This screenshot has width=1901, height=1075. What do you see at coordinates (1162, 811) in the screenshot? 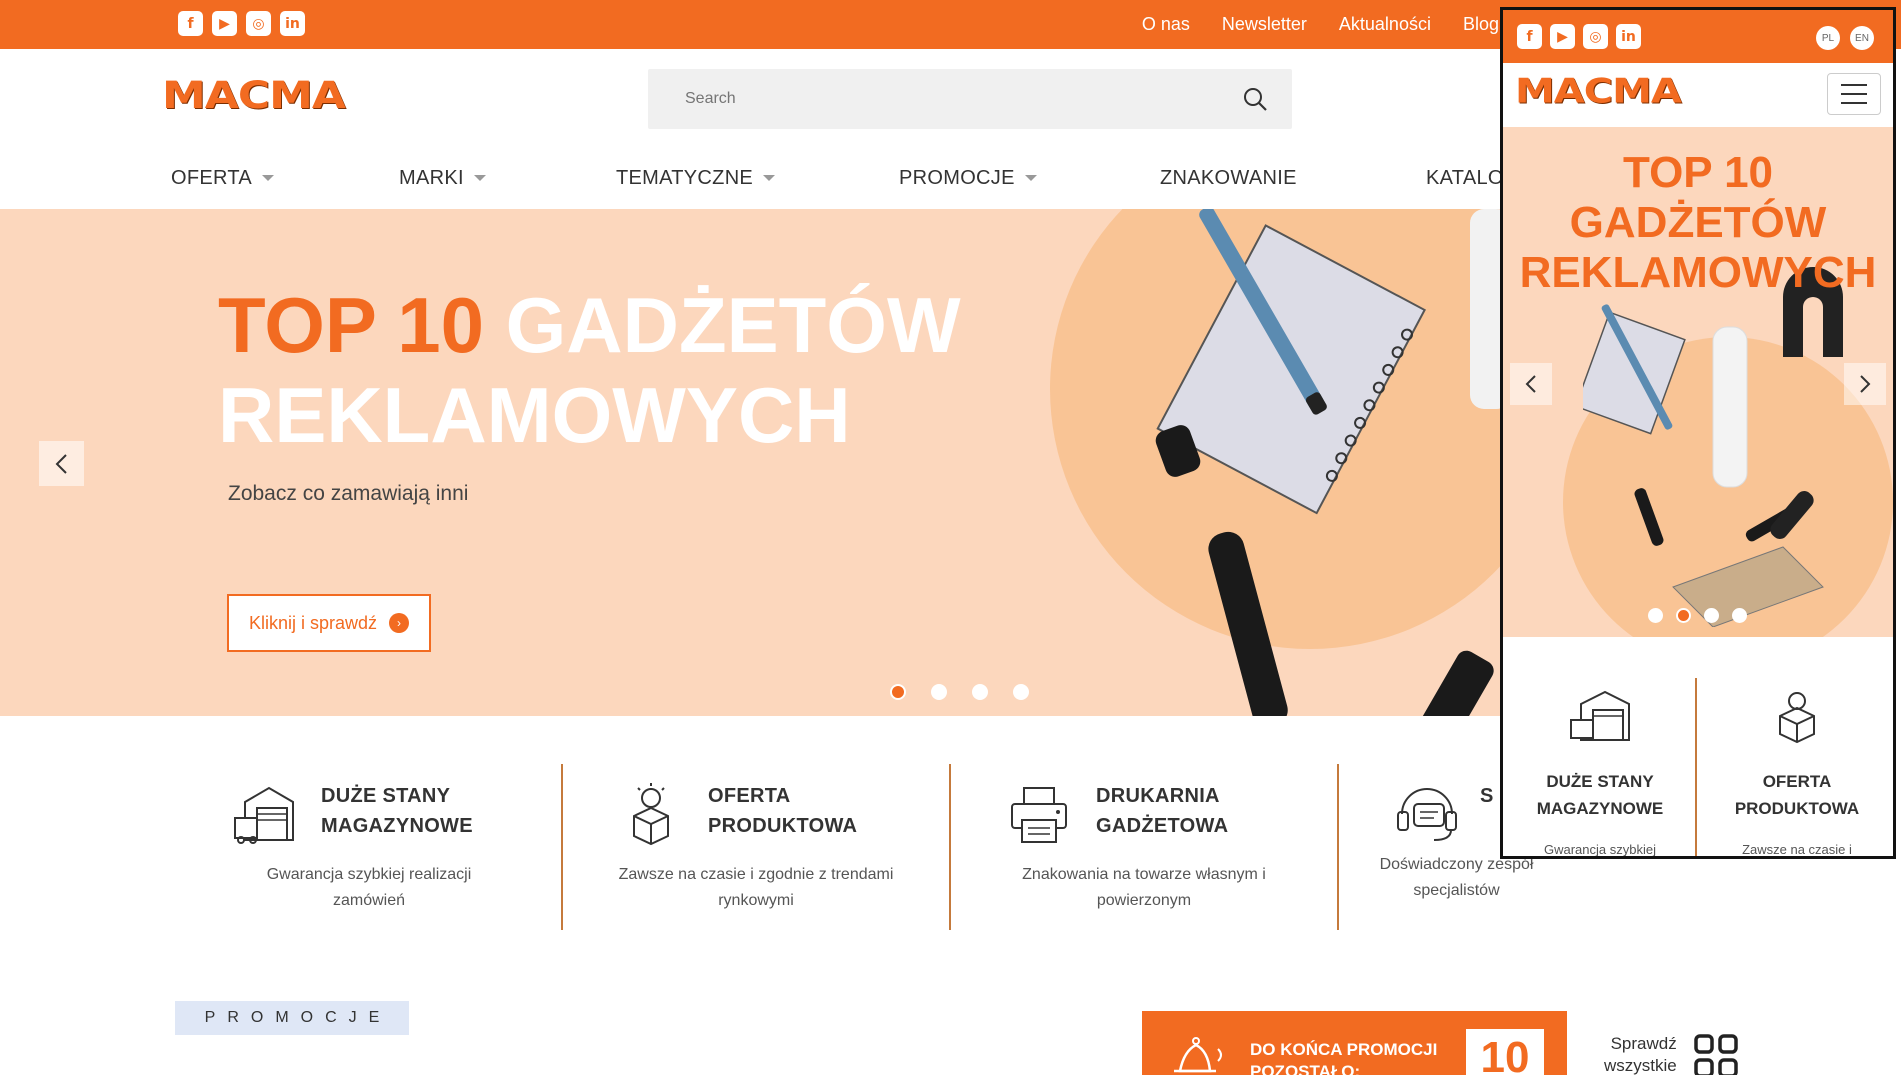
I see `feature-title: DRUKARNIA GADŻETOWA` at bounding box center [1162, 811].